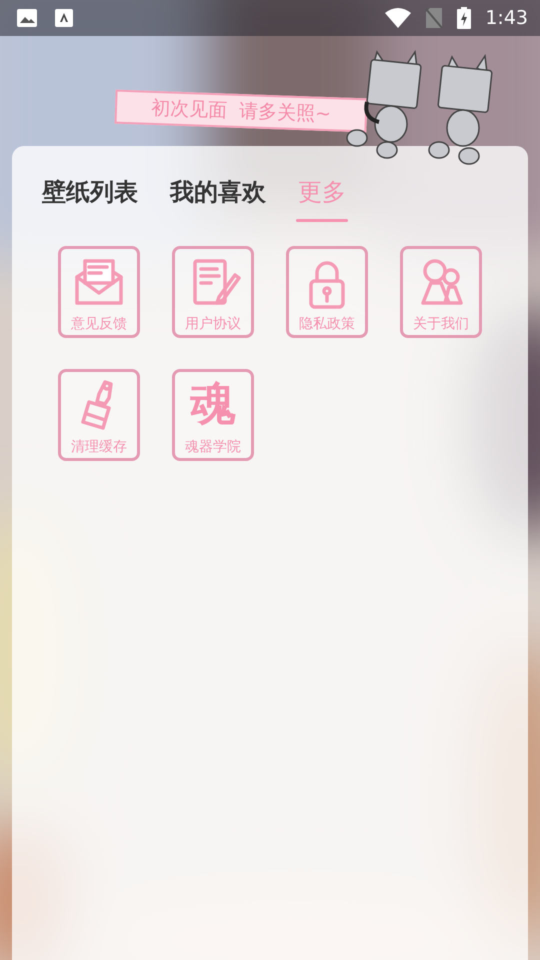 This screenshot has width=540, height=960. What do you see at coordinates (99, 415) in the screenshot?
I see `menu-tile: 清理缓存` at bounding box center [99, 415].